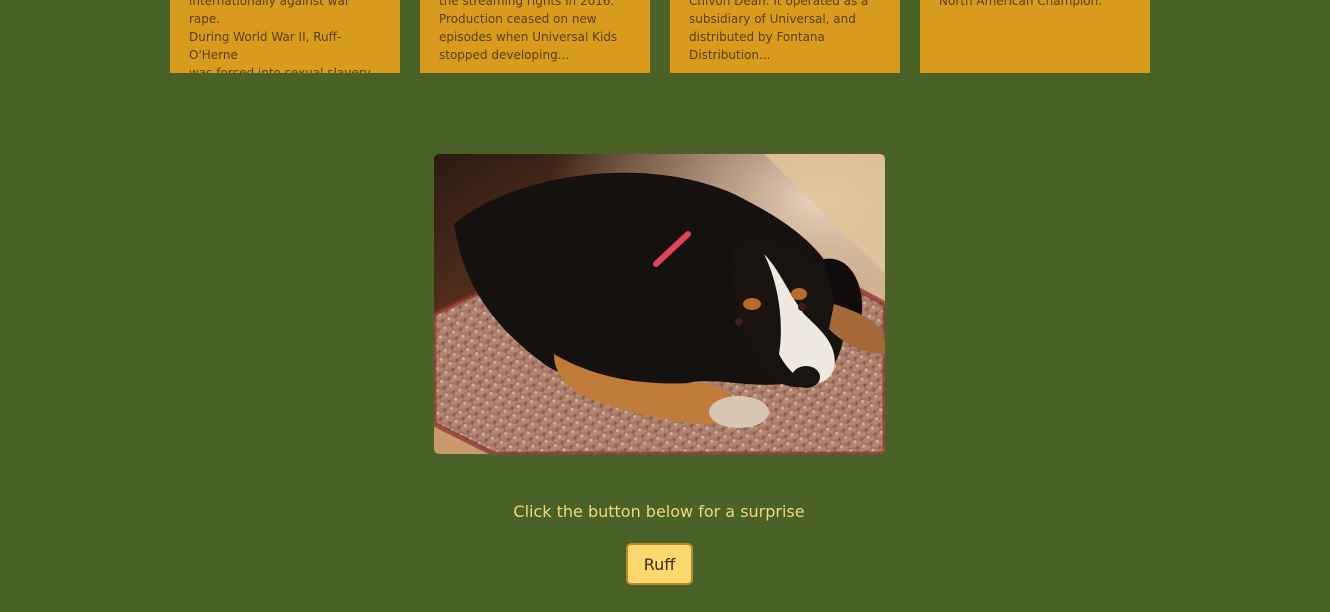 Image resolution: width=1330 pixels, height=612 pixels. Describe the element at coordinates (1021, 4) in the screenshot. I see `card-excerpt: North American Champion.` at that location.